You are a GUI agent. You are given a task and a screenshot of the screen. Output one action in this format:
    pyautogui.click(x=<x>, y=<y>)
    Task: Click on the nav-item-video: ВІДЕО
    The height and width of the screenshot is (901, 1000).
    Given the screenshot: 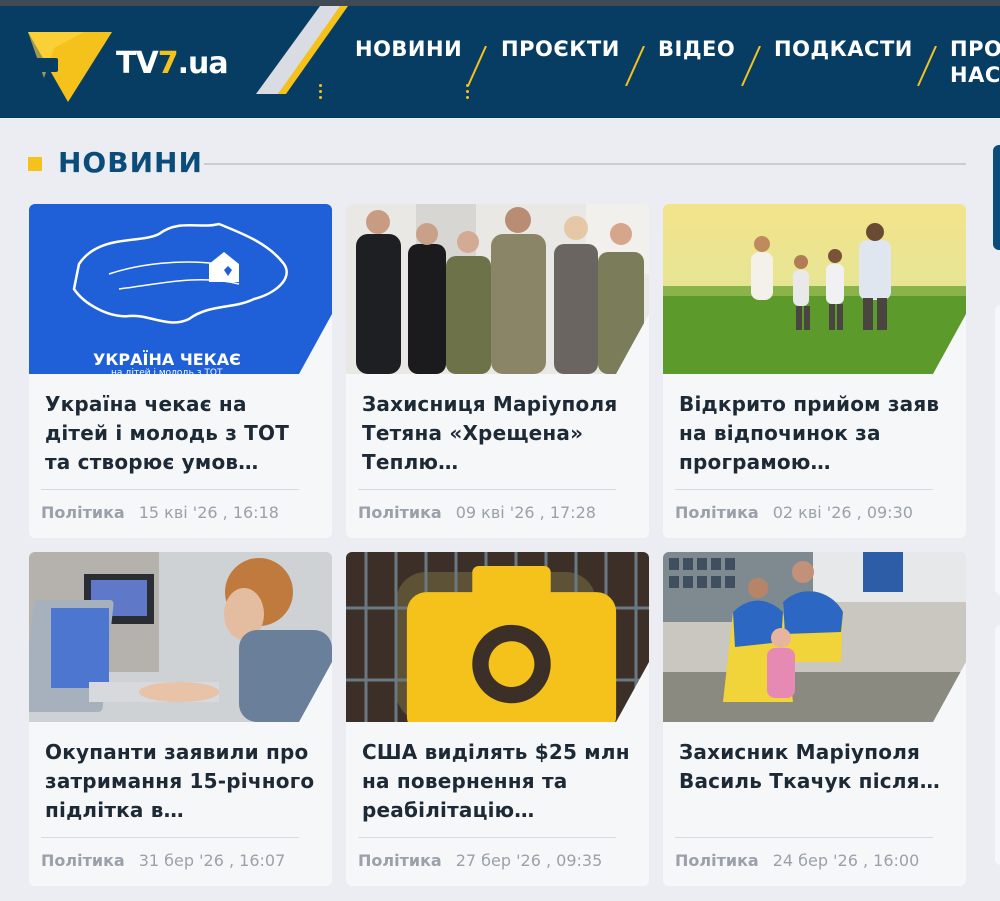 What is the action you would take?
    pyautogui.click(x=696, y=49)
    